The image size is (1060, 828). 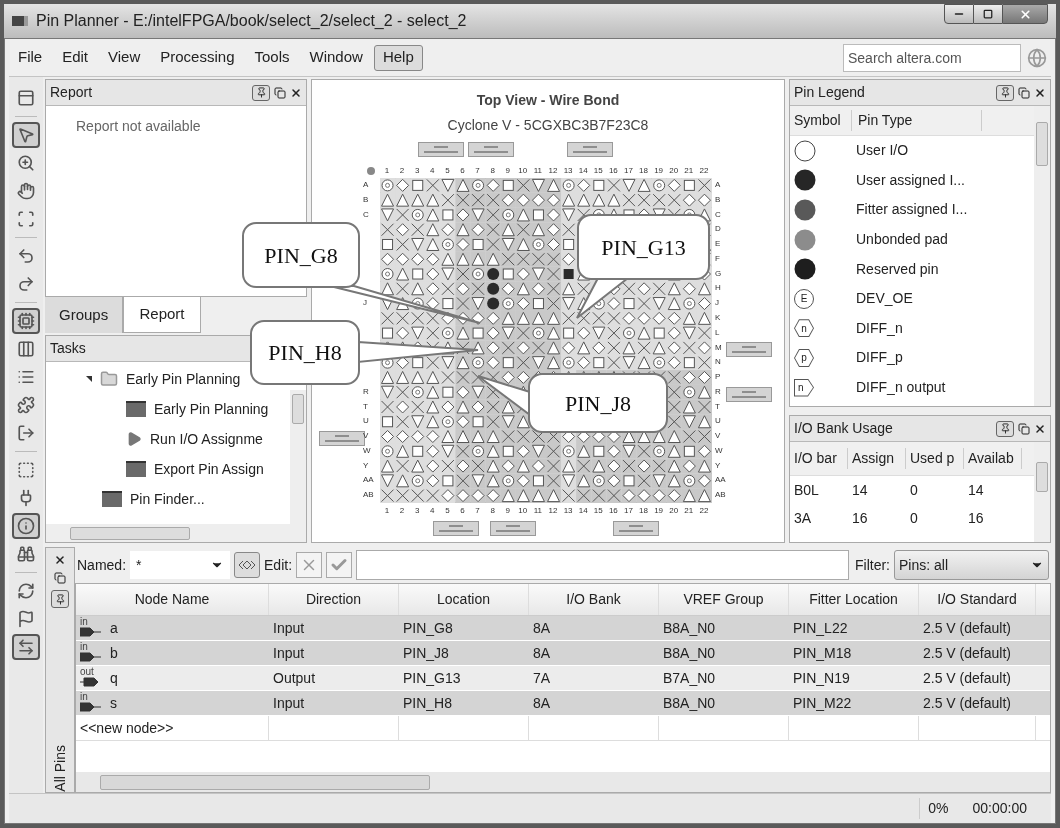 What do you see at coordinates (26, 135) in the screenshot?
I see `pointer-button` at bounding box center [26, 135].